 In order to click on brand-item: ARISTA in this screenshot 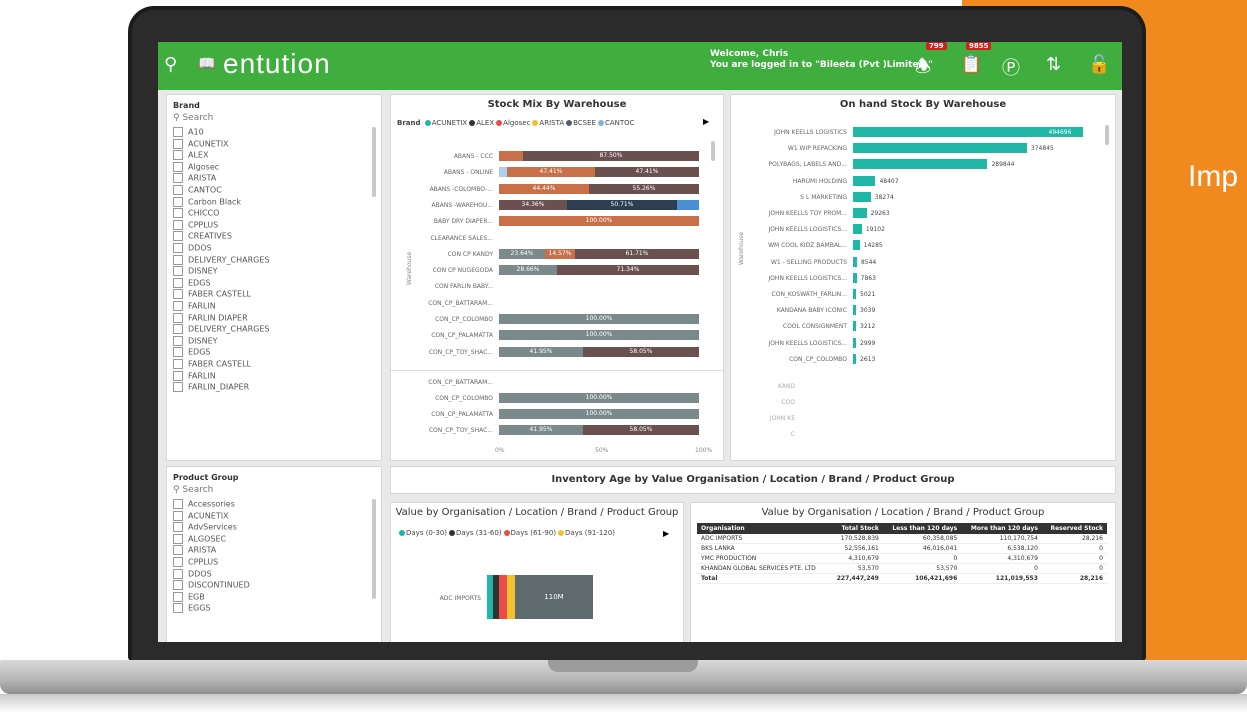, I will do `click(194, 178)`.